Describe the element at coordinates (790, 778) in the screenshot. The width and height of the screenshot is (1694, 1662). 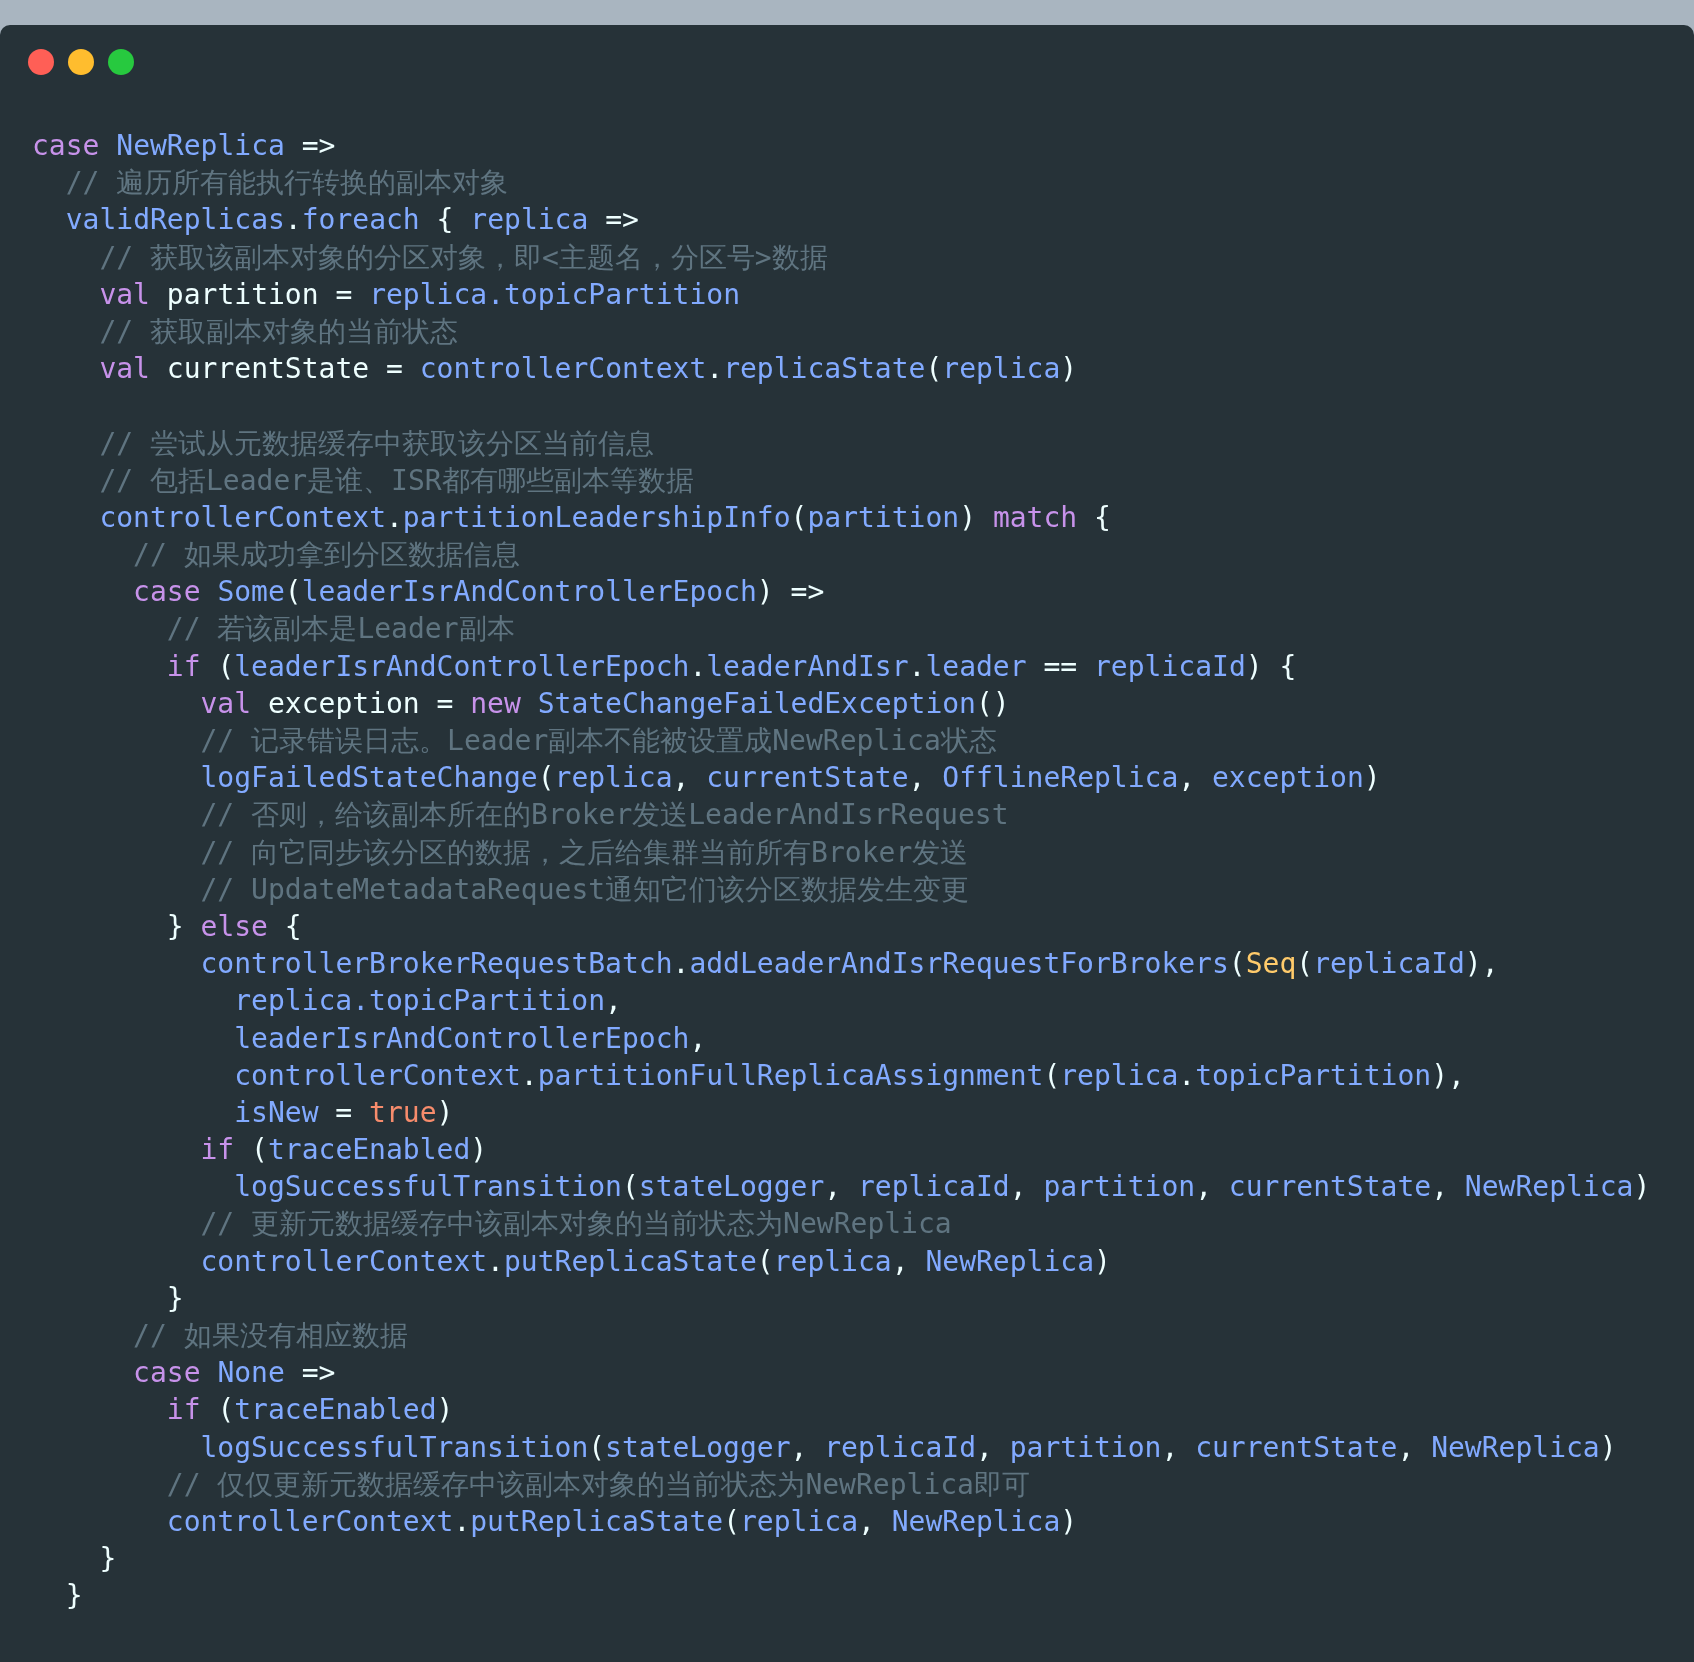
I see `code-line: logFailedStateChange(replica, currentState, OfflineReplica, exception)` at that location.